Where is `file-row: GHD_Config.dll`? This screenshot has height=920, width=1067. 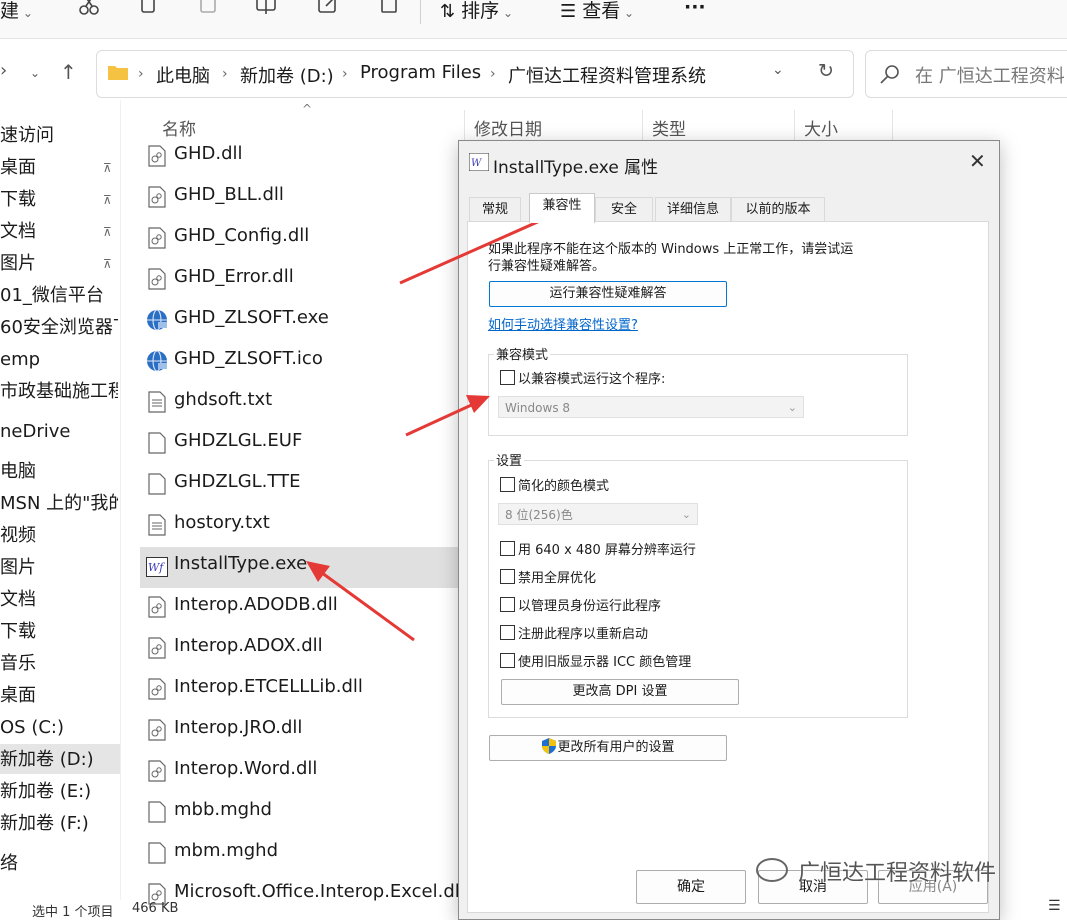 file-row: GHD_Config.dll is located at coordinates (305, 239).